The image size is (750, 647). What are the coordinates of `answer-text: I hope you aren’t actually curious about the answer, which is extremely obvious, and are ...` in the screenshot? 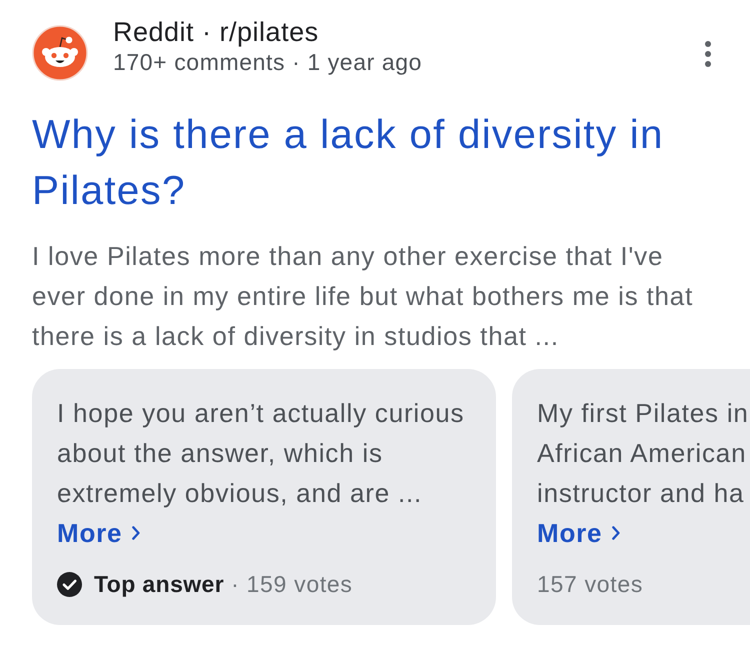 It's located at (261, 453).